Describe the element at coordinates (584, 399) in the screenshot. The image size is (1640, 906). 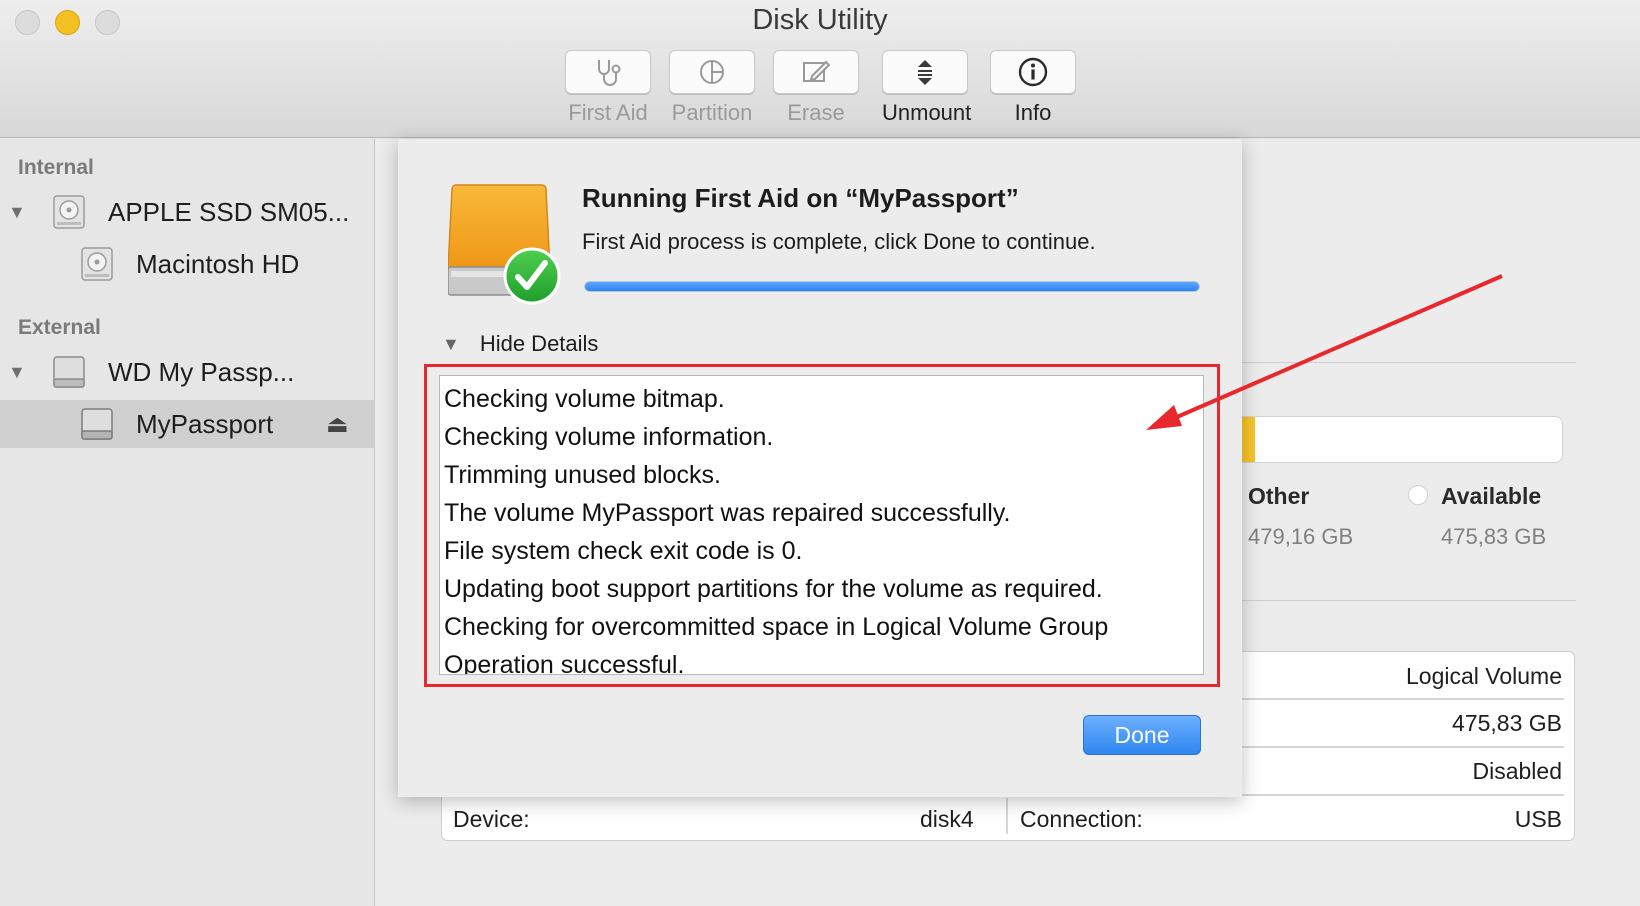
I see `log-line: Checking volume bitmap.` at that location.